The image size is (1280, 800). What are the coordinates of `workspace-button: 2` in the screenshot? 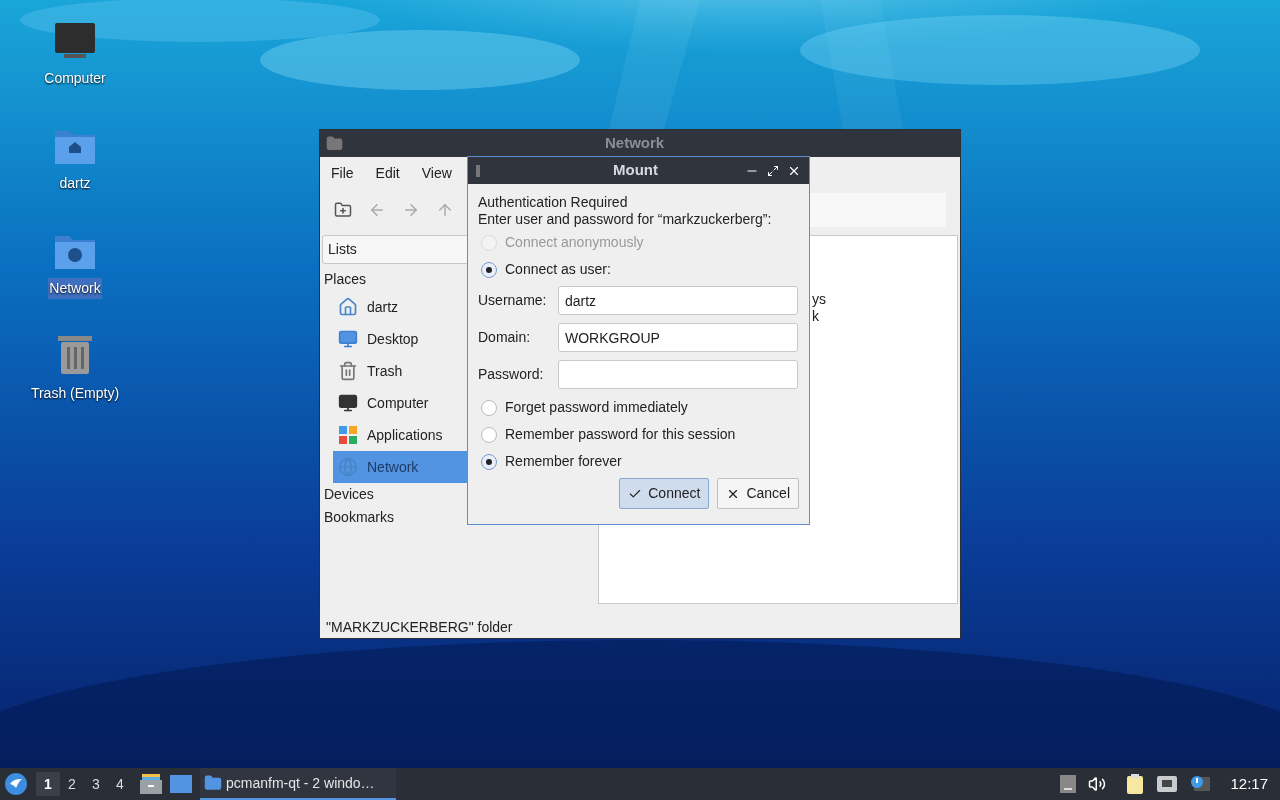 It's located at (72, 784).